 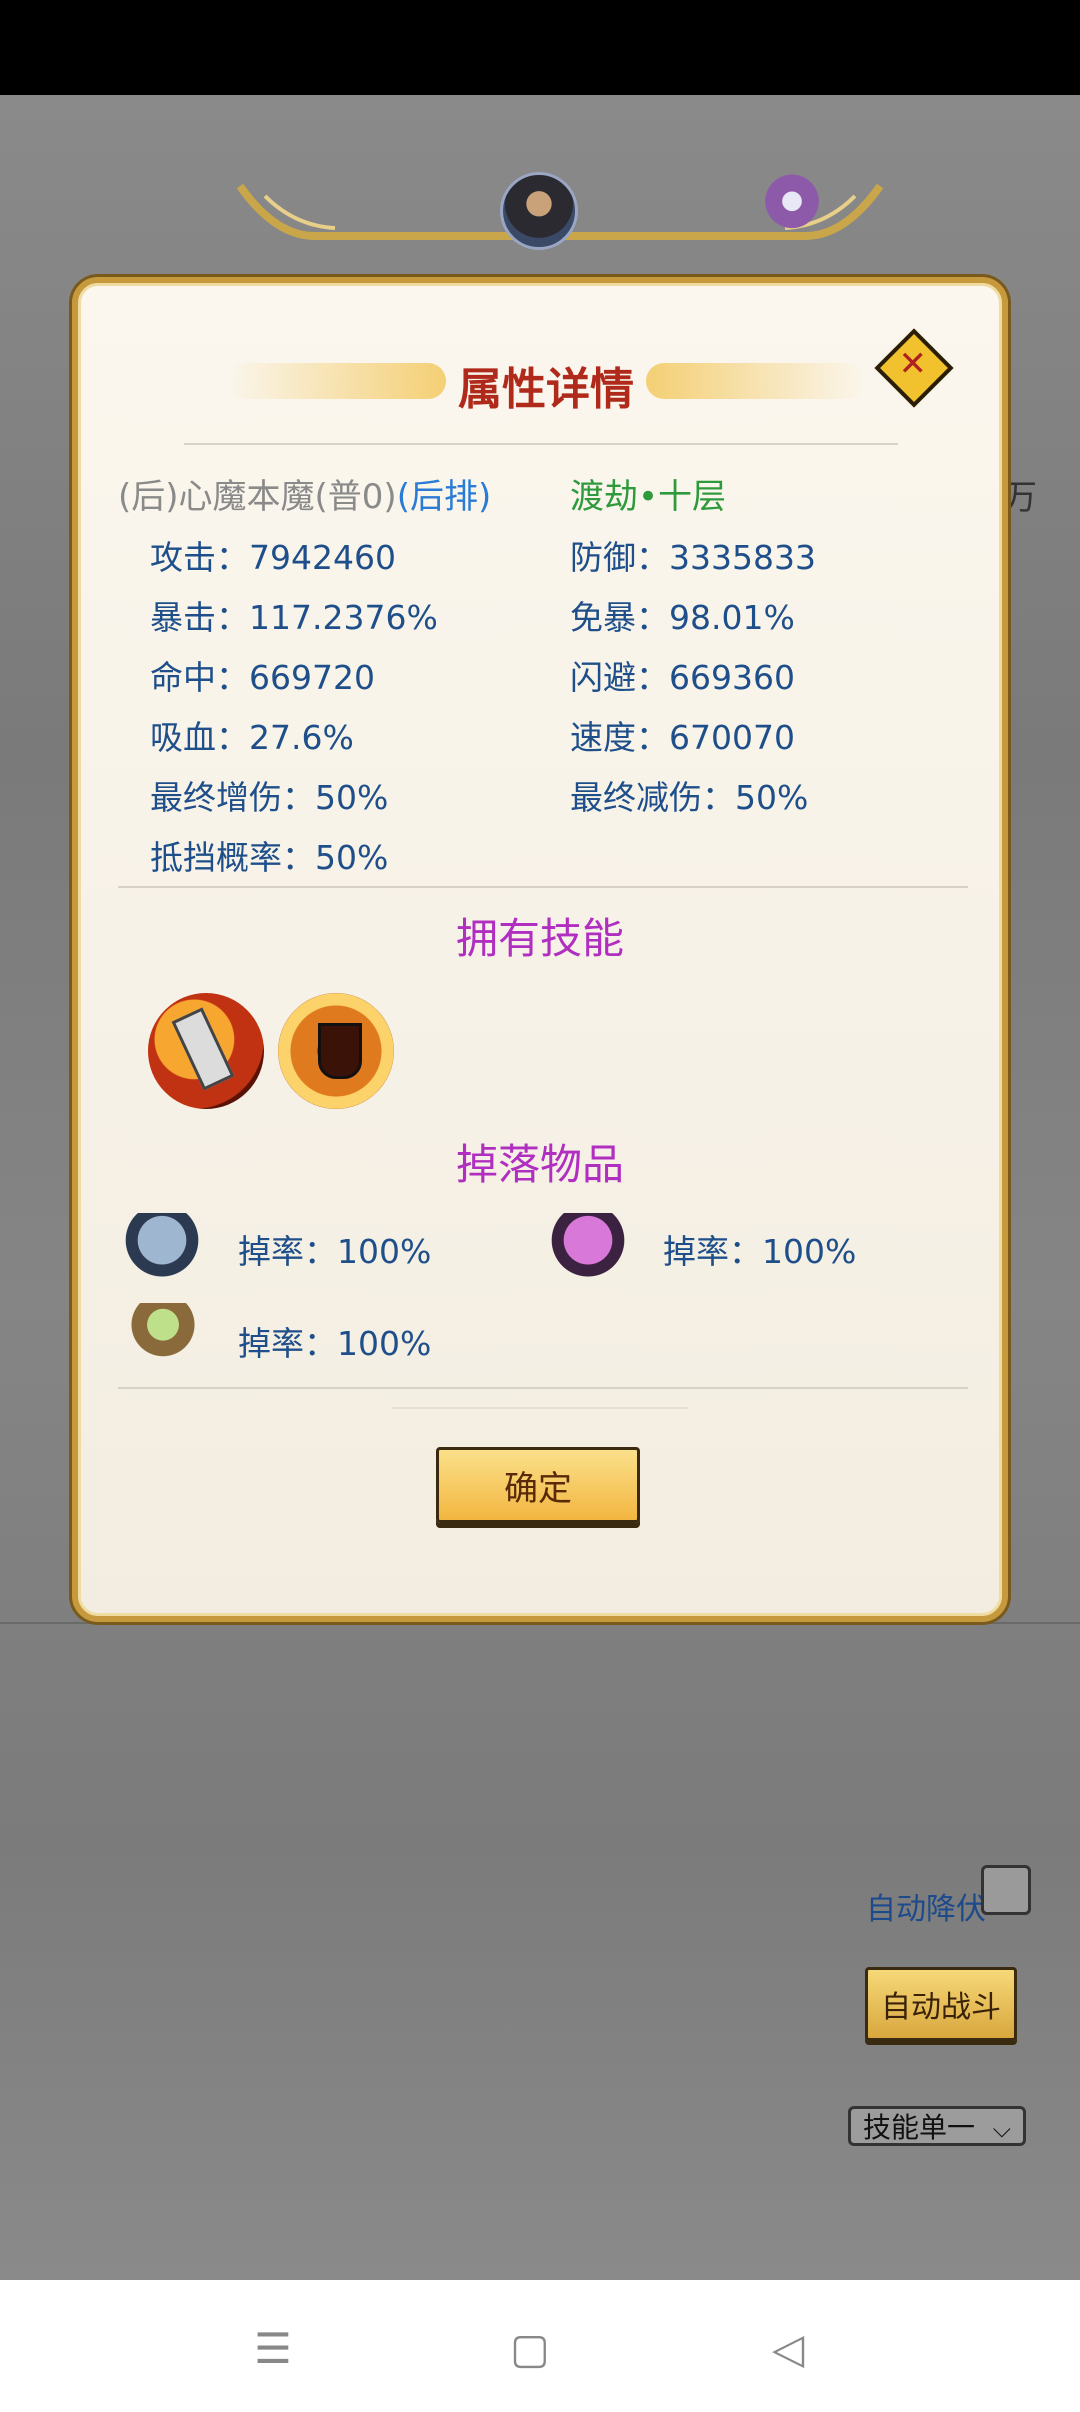 I want to click on confirm-button: 确定, so click(x=538, y=1485).